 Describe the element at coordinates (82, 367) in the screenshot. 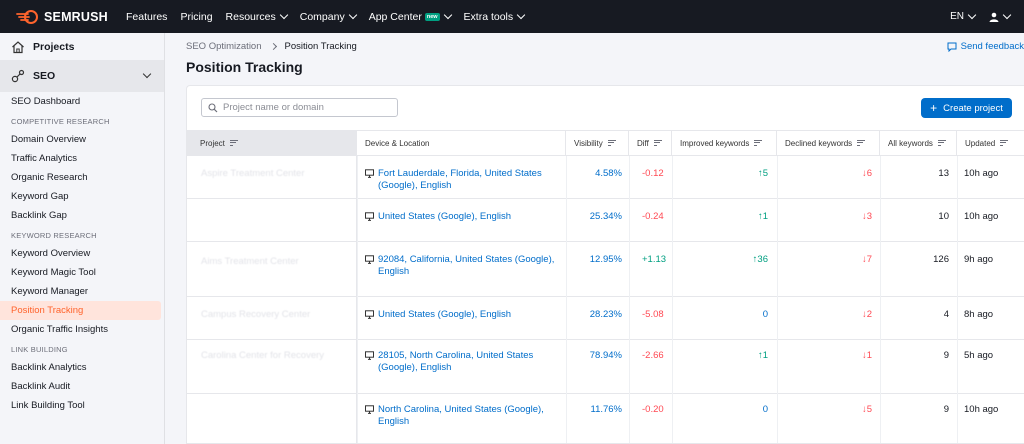

I see `sidebar-item-backlink-analytics: Backlink Analytics` at that location.